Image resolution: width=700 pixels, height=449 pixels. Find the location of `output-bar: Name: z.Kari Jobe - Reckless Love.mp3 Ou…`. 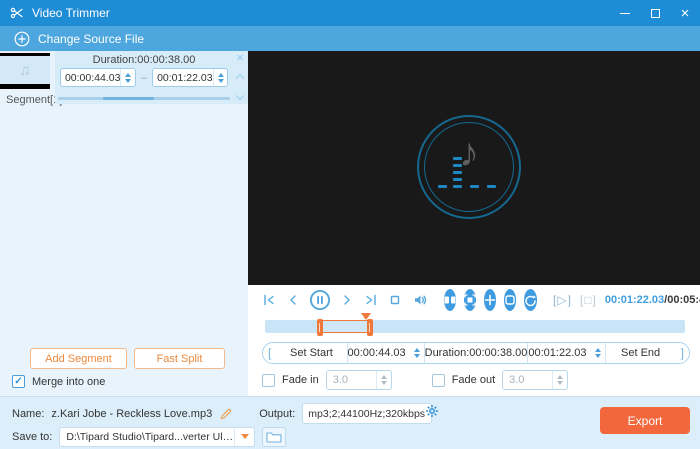

output-bar: Name: z.Kari Jobe - Reckless Love.mp3 Ou… is located at coordinates (350, 422).